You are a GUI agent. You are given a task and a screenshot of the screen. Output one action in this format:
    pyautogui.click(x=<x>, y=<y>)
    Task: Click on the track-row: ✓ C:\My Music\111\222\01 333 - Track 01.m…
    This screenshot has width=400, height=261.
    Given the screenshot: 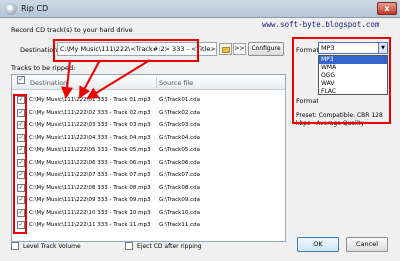 What is the action you would take?
    pyautogui.click(x=148, y=100)
    